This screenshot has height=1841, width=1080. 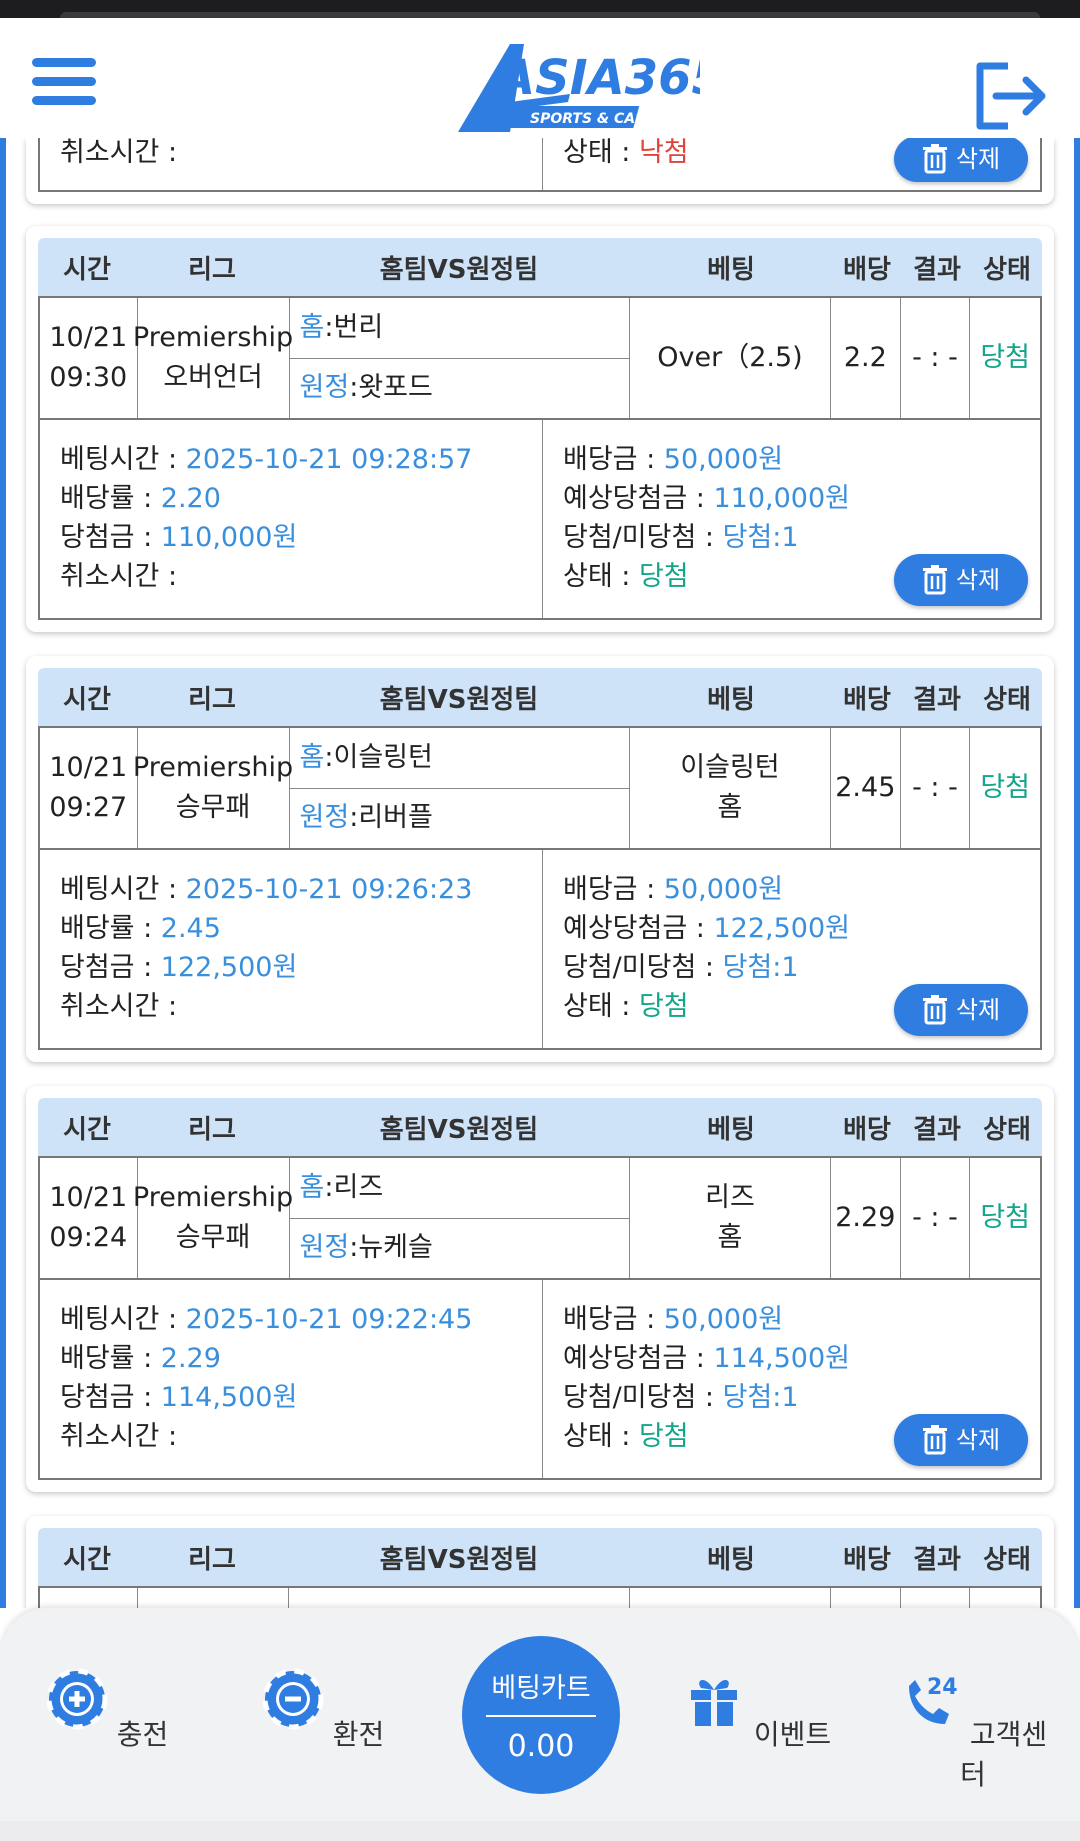 What do you see at coordinates (942, 1687) in the screenshot?
I see `svg-text: 24` at bounding box center [942, 1687].